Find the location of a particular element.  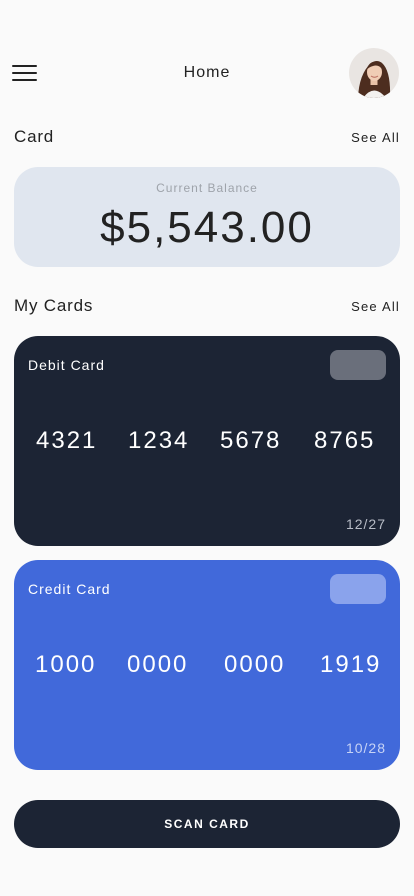

balance-amount: $5,543.00 is located at coordinates (207, 227).